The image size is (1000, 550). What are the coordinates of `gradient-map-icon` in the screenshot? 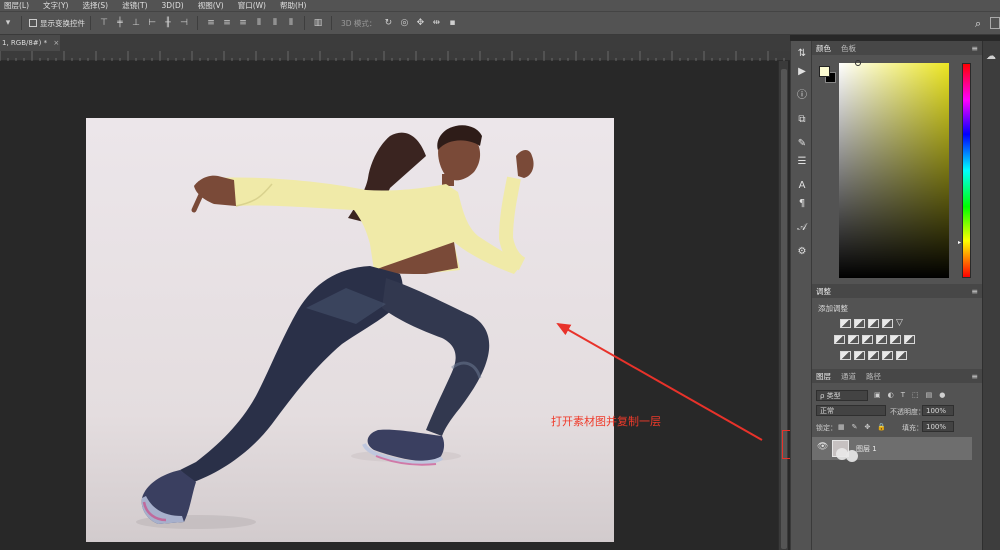 It's located at (887, 355).